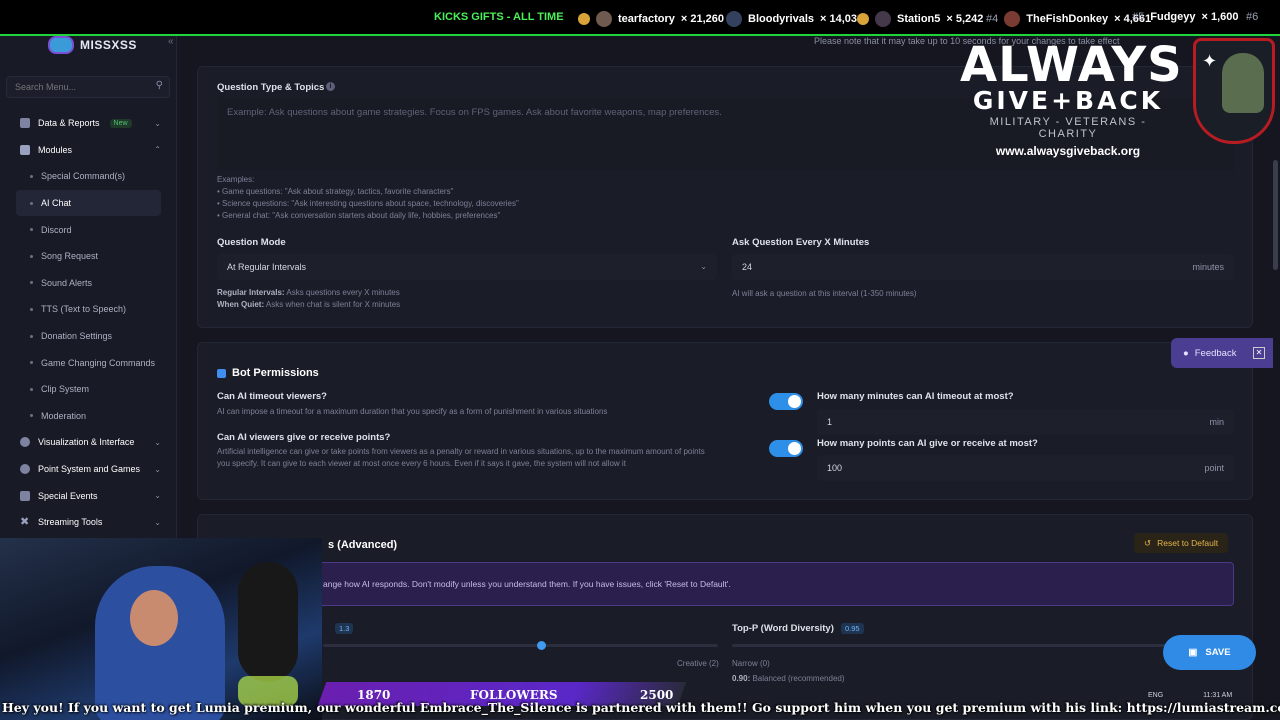  What do you see at coordinates (267, 267) in the screenshot?
I see `question-mode-value: At Regular Intervals` at bounding box center [267, 267].